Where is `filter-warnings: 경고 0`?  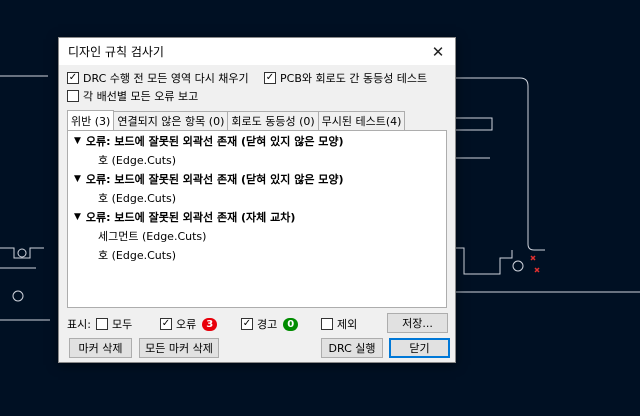 filter-warnings: 경고 0 is located at coordinates (270, 324).